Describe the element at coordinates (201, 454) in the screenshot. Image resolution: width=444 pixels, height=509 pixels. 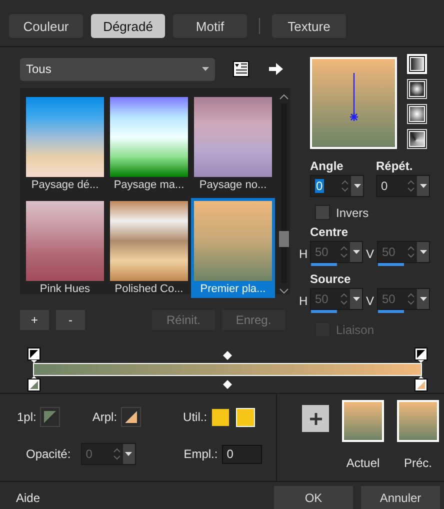
I see `field-label: Empl.:` at that location.